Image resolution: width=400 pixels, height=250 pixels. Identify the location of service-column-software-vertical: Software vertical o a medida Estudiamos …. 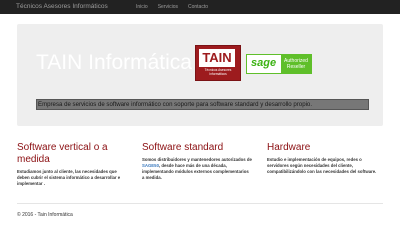
(72, 164).